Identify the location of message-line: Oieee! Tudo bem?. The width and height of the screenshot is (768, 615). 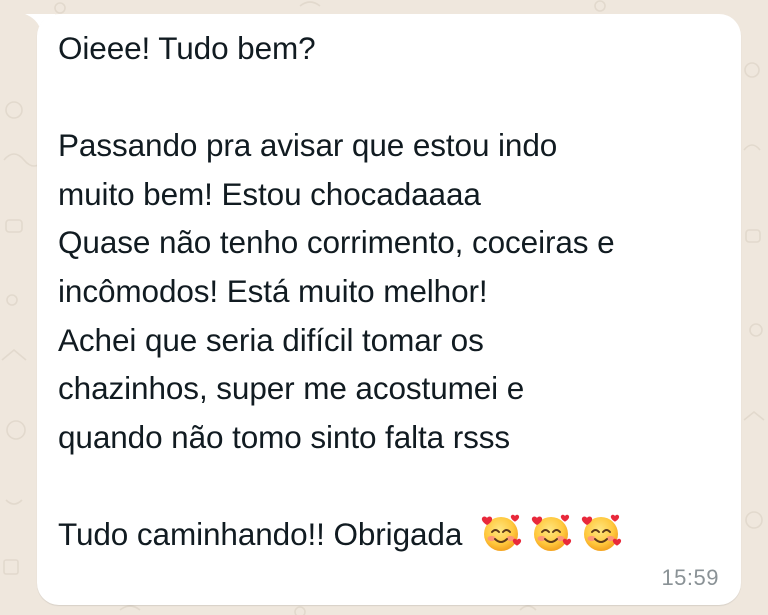
(187, 48).